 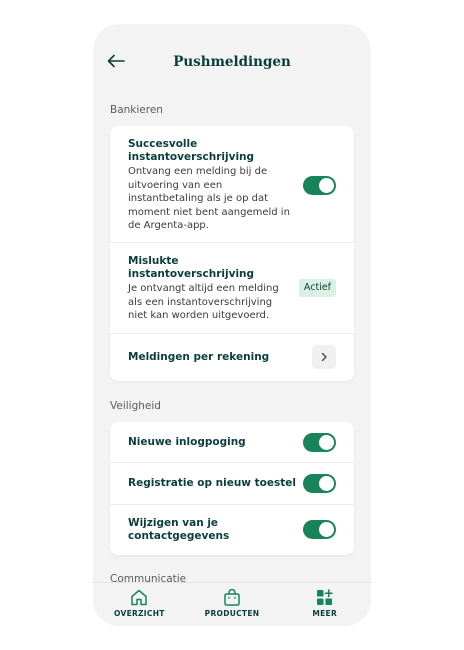 I want to click on tab-products: PRODUCTEN, so click(x=232, y=604).